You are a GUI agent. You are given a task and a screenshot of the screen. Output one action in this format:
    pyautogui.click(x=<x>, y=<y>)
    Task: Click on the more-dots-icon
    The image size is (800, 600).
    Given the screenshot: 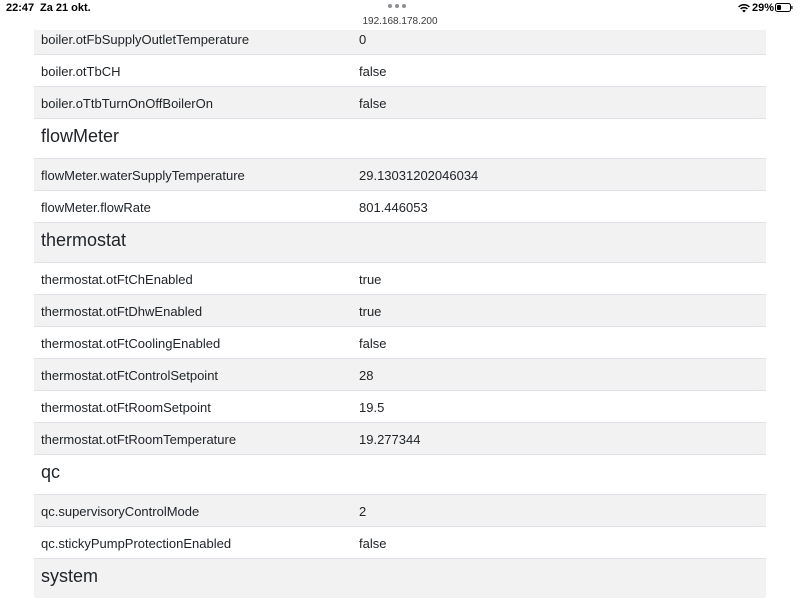 What is the action you would take?
    pyautogui.click(x=400, y=7)
    